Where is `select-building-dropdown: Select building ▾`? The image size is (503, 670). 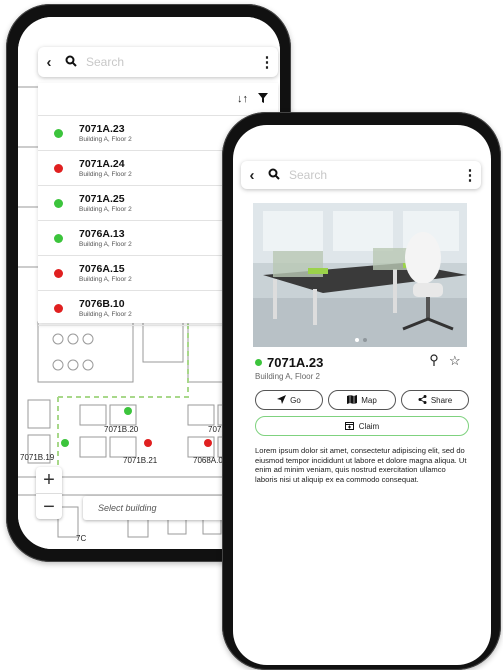 select-building-dropdown: Select building ▾ is located at coordinates (160, 508).